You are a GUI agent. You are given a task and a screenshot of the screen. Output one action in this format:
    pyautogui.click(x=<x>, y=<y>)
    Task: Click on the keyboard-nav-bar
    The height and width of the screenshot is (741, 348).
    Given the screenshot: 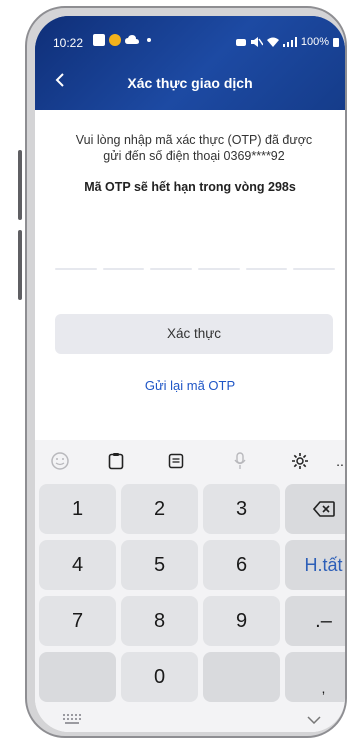 What is the action you would take?
    pyautogui.click(x=190, y=721)
    